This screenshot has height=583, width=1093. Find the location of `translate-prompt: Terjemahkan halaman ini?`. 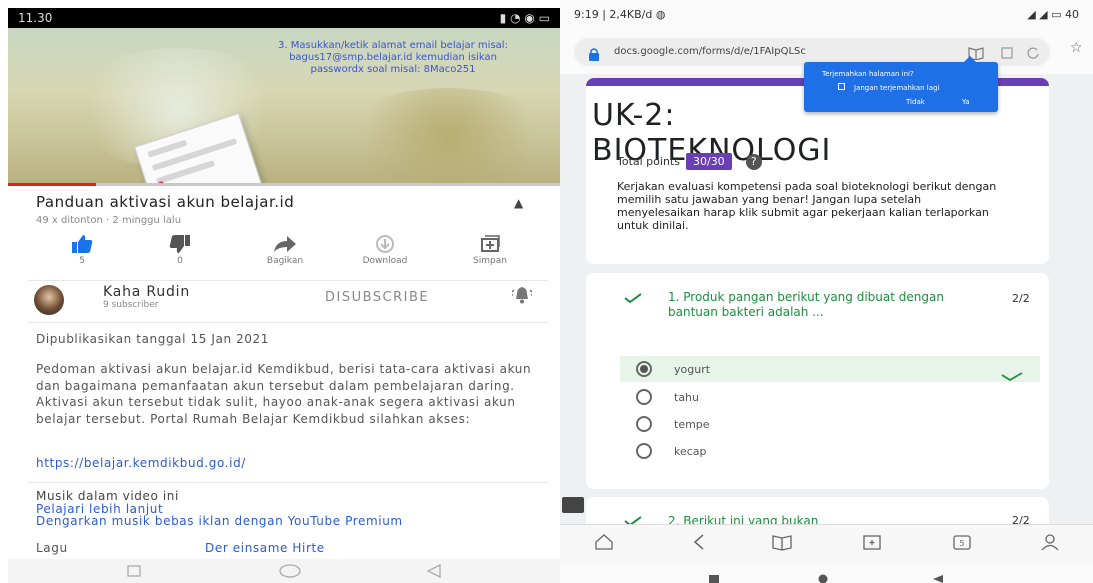

translate-prompt: Terjemahkan halaman ini? is located at coordinates (868, 74).